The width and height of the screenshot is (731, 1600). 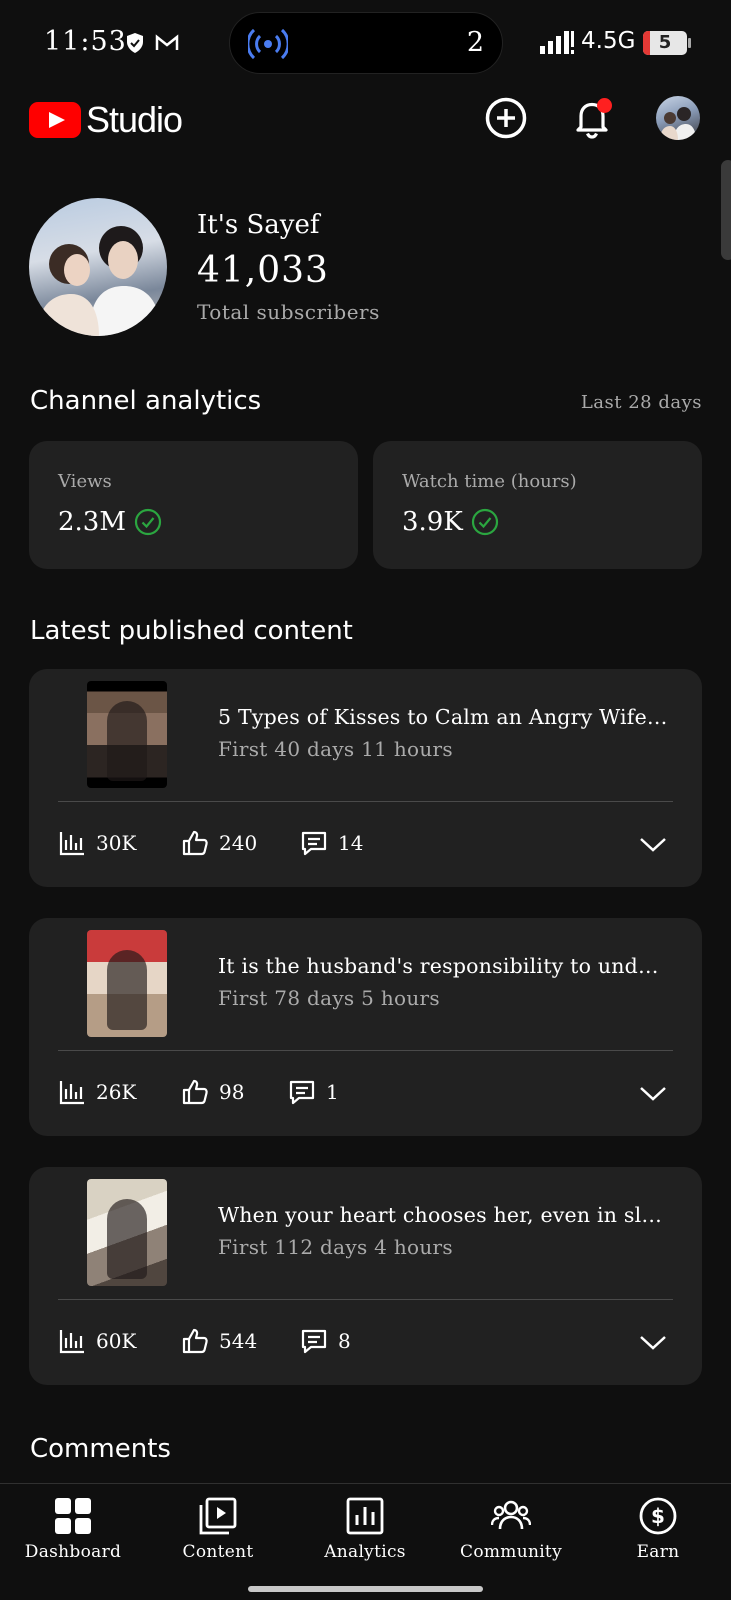 I want to click on views-stat: 60K, so click(x=97, y=1341).